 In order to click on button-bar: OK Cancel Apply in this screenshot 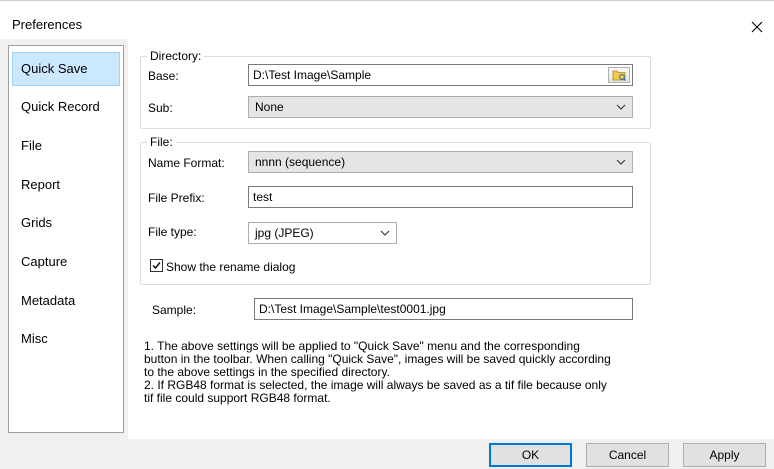, I will do `click(387, 454)`.